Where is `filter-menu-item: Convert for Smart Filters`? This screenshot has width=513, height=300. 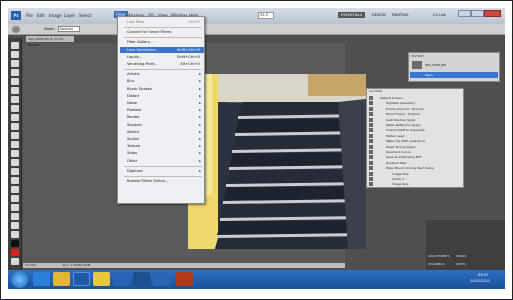
filter-menu-item: Convert for Smart Filters is located at coordinates (162, 32).